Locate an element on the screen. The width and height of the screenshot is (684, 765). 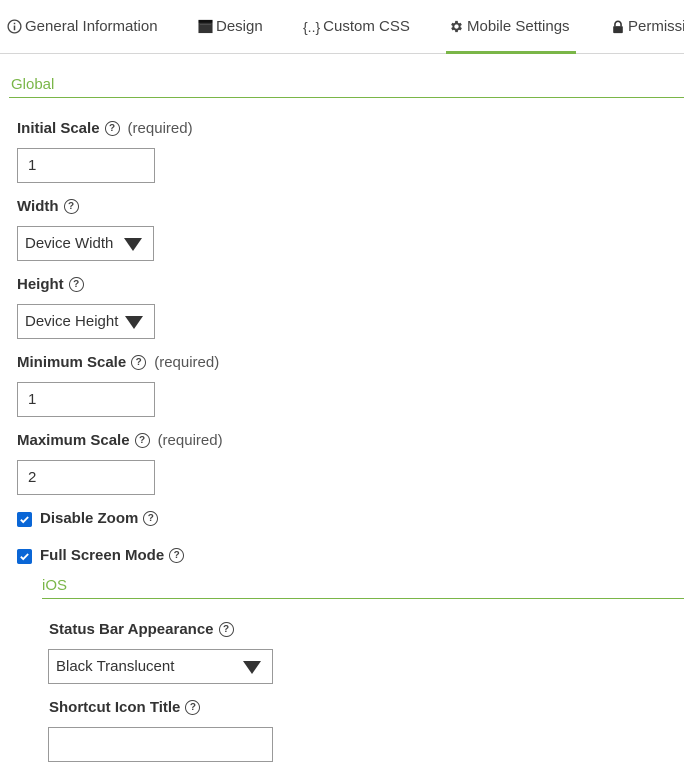
select-value: Device Width is located at coordinates (69, 243).